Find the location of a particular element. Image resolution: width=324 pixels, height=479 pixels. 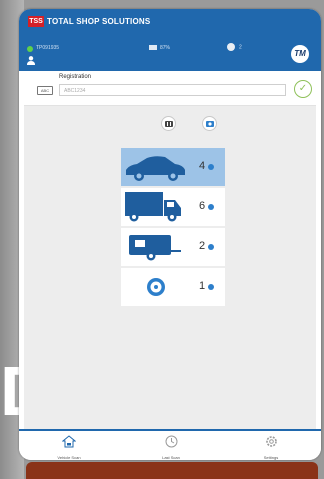

vehicle-type-caravan: 2 is located at coordinates (173, 247).